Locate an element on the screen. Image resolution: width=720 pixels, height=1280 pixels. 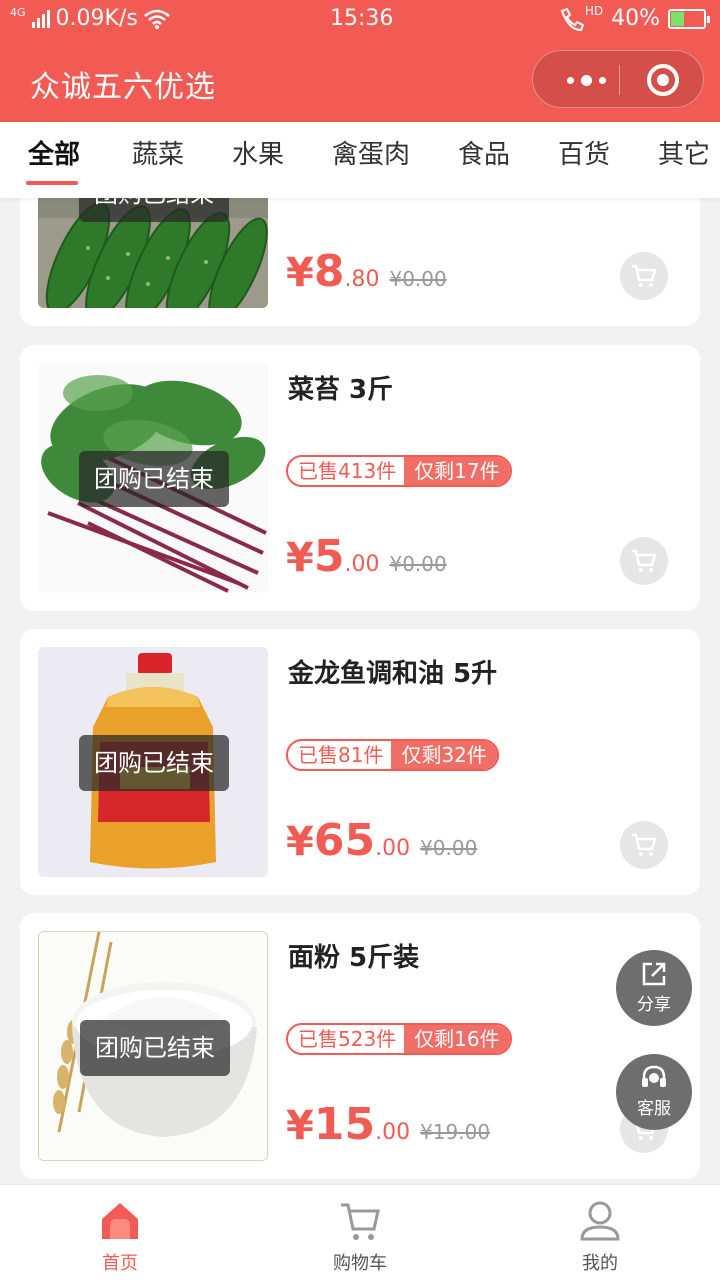
original-price: ¥19.00 is located at coordinates (455, 1132).